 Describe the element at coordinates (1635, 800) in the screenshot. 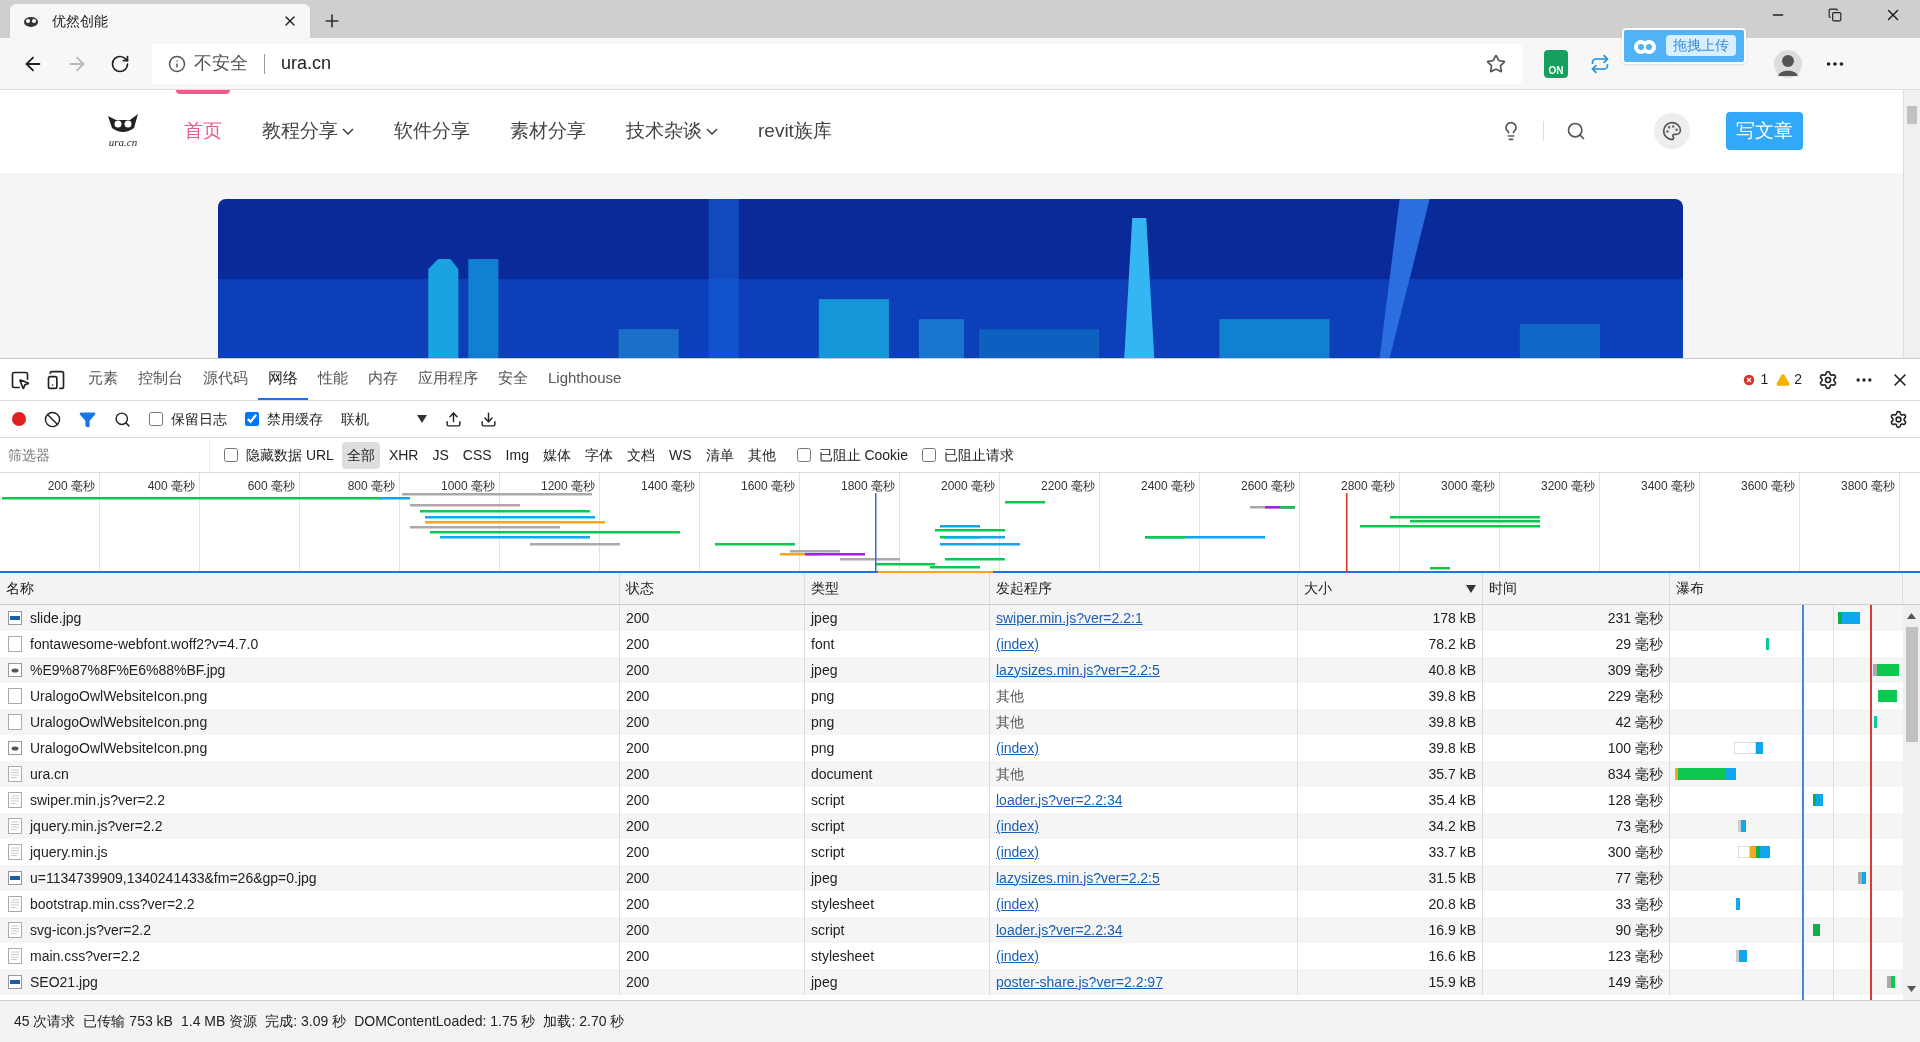

I see `table-cell-text: 128 毫秒` at that location.